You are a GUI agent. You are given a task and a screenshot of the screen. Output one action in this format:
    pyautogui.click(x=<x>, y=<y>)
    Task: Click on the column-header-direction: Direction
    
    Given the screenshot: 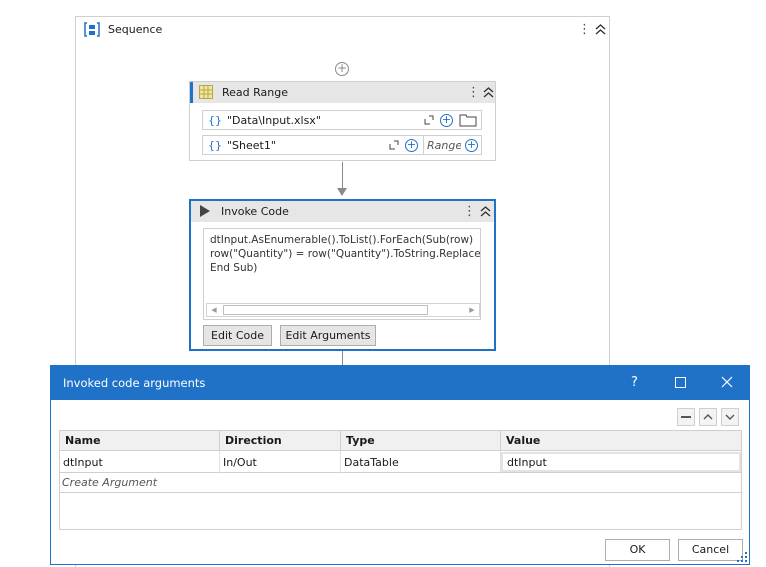 What is the action you would take?
    pyautogui.click(x=280, y=441)
    